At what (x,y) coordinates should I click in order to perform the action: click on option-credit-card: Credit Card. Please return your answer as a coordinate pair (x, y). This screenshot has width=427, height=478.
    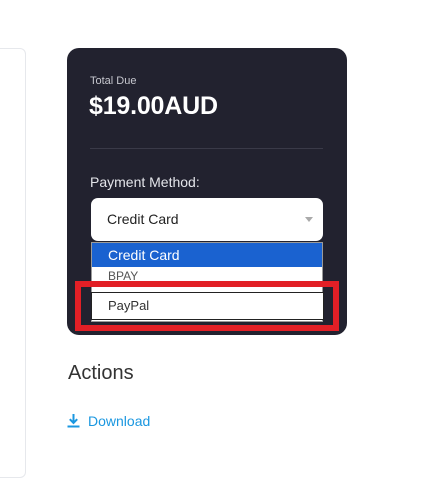
    Looking at the image, I should click on (207, 255).